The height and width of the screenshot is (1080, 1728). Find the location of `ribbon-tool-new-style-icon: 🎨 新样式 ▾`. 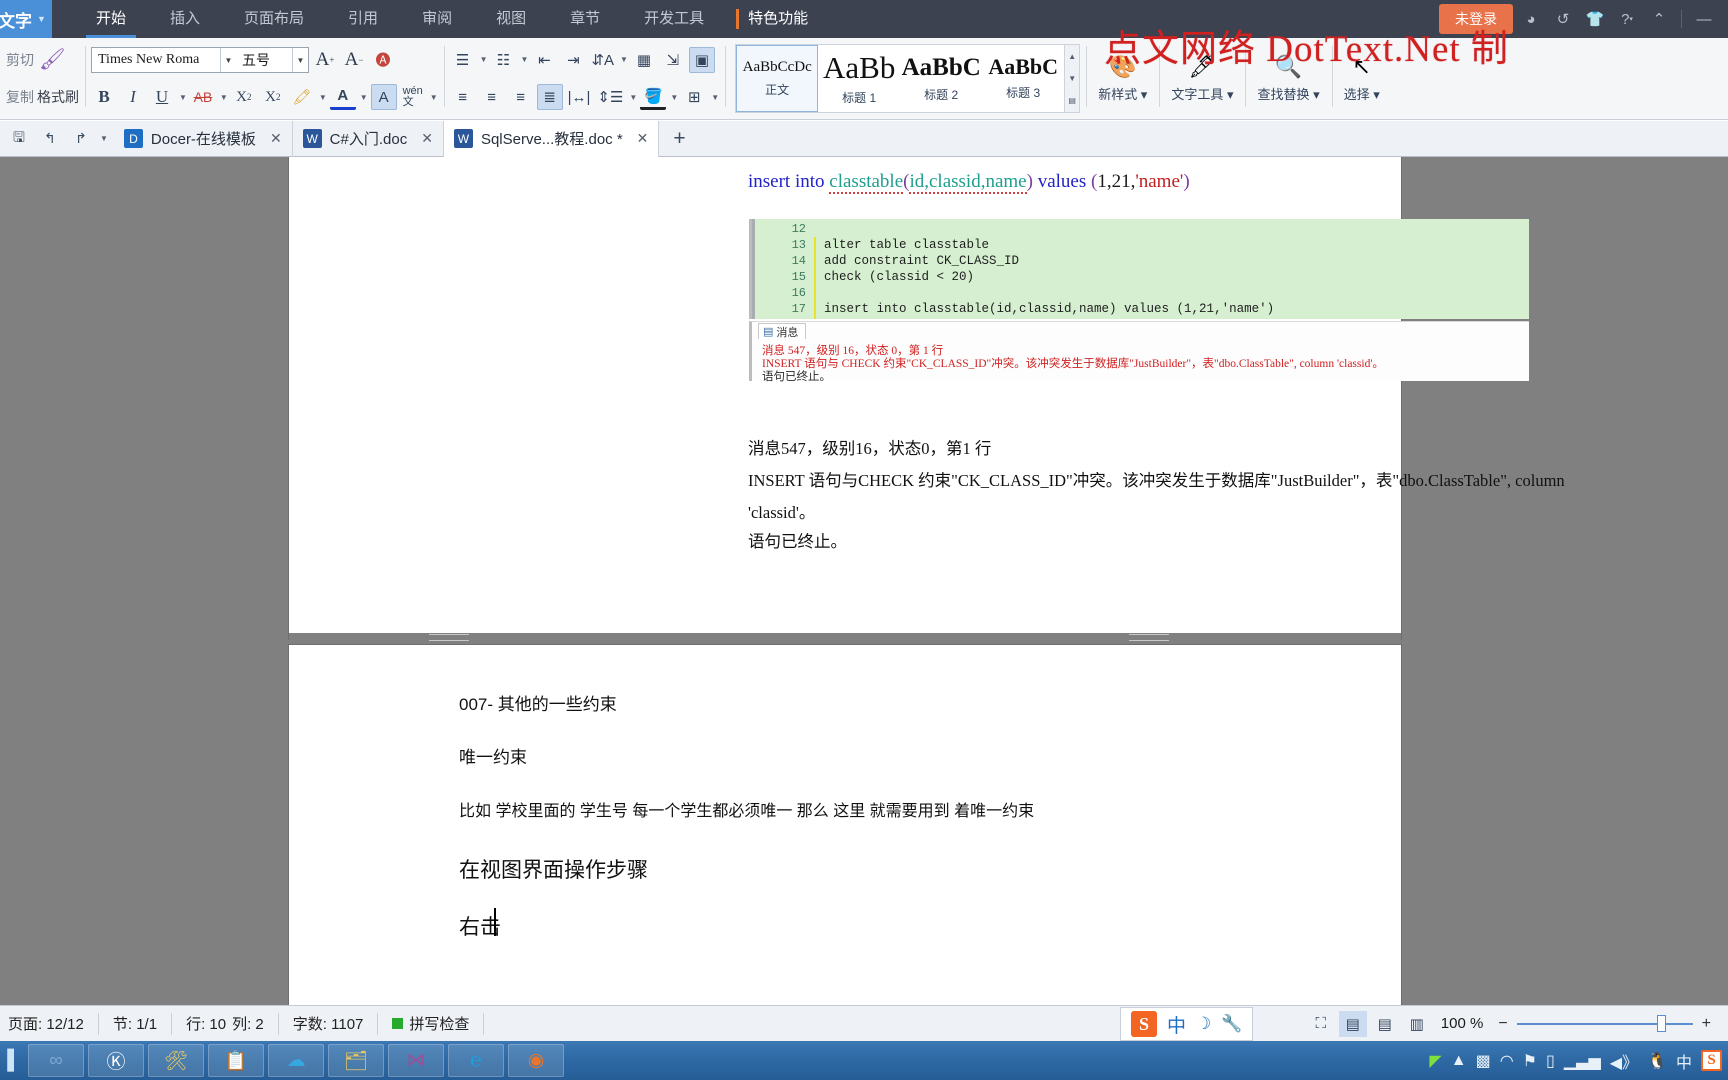

ribbon-tool-new-style-icon: 🎨 新样式 ▾ is located at coordinates (1122, 78).